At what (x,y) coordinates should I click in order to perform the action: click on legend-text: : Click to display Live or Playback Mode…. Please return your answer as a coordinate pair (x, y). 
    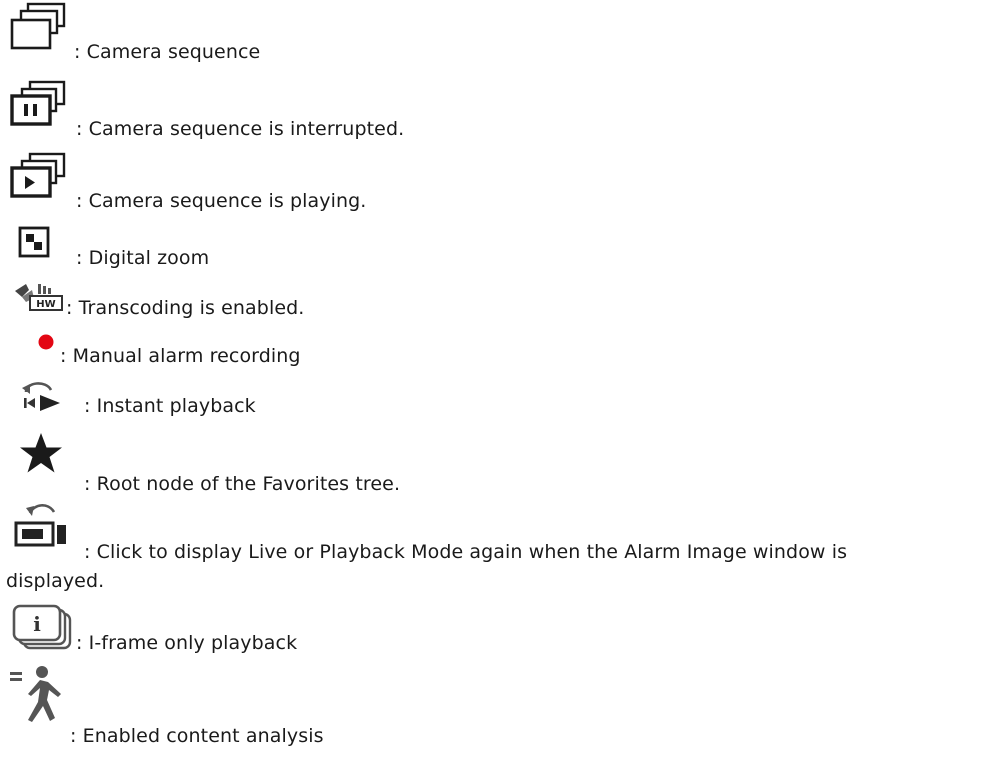
    Looking at the image, I should click on (466, 552).